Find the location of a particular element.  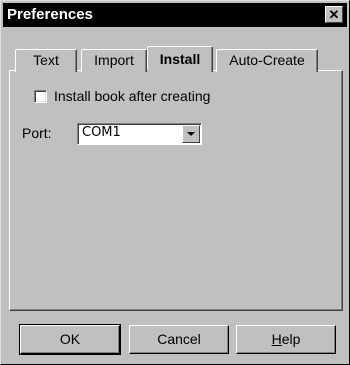

close-button: ✕ is located at coordinates (334, 14).